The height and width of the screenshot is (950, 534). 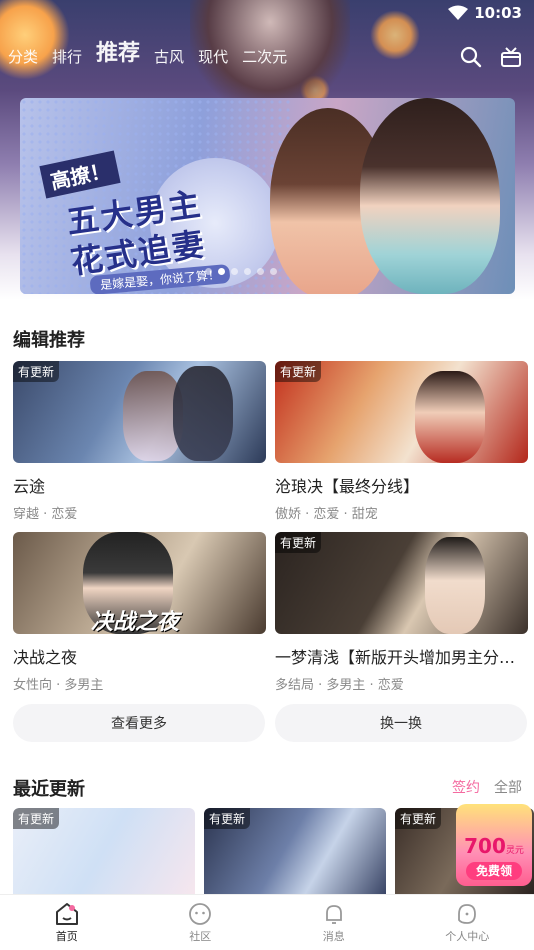 I want to click on story-tags: 多结局 · 多男主 · 恋爱, so click(x=401, y=683).